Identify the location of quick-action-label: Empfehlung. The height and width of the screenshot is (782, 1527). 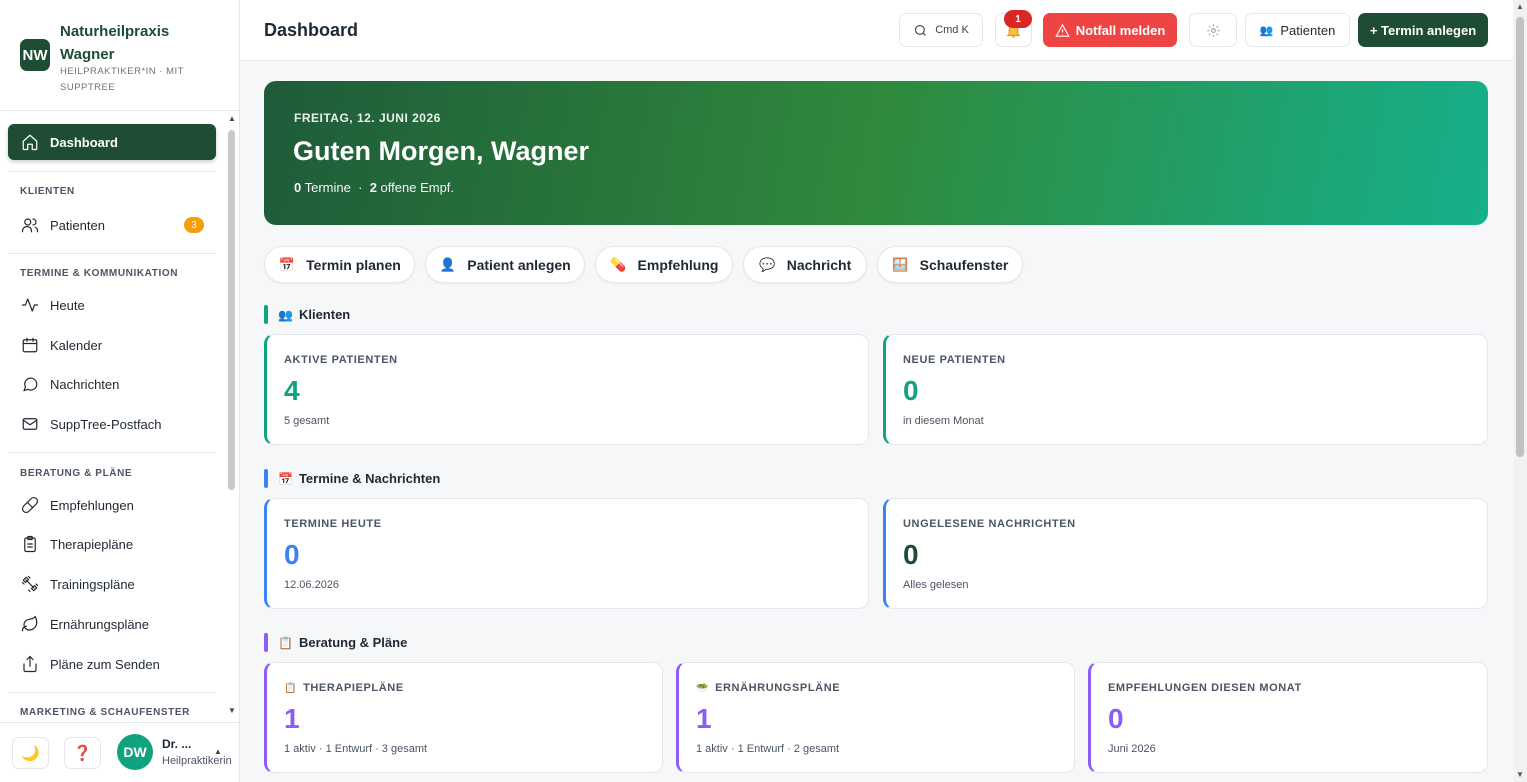
(678, 264).